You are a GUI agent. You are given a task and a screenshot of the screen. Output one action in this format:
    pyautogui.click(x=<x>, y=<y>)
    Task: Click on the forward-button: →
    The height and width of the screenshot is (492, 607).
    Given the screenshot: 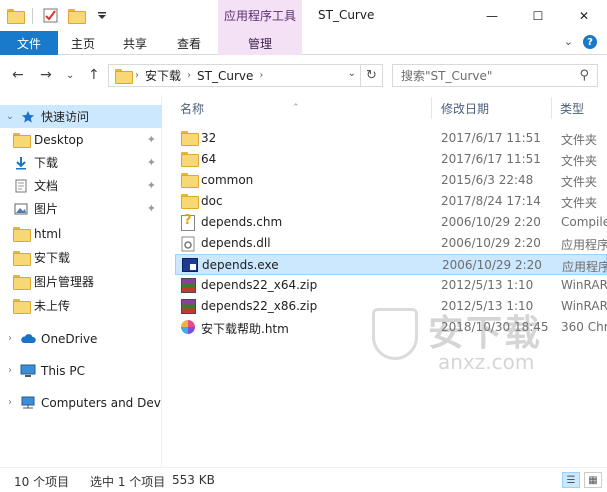 What is the action you would take?
    pyautogui.click(x=46, y=75)
    